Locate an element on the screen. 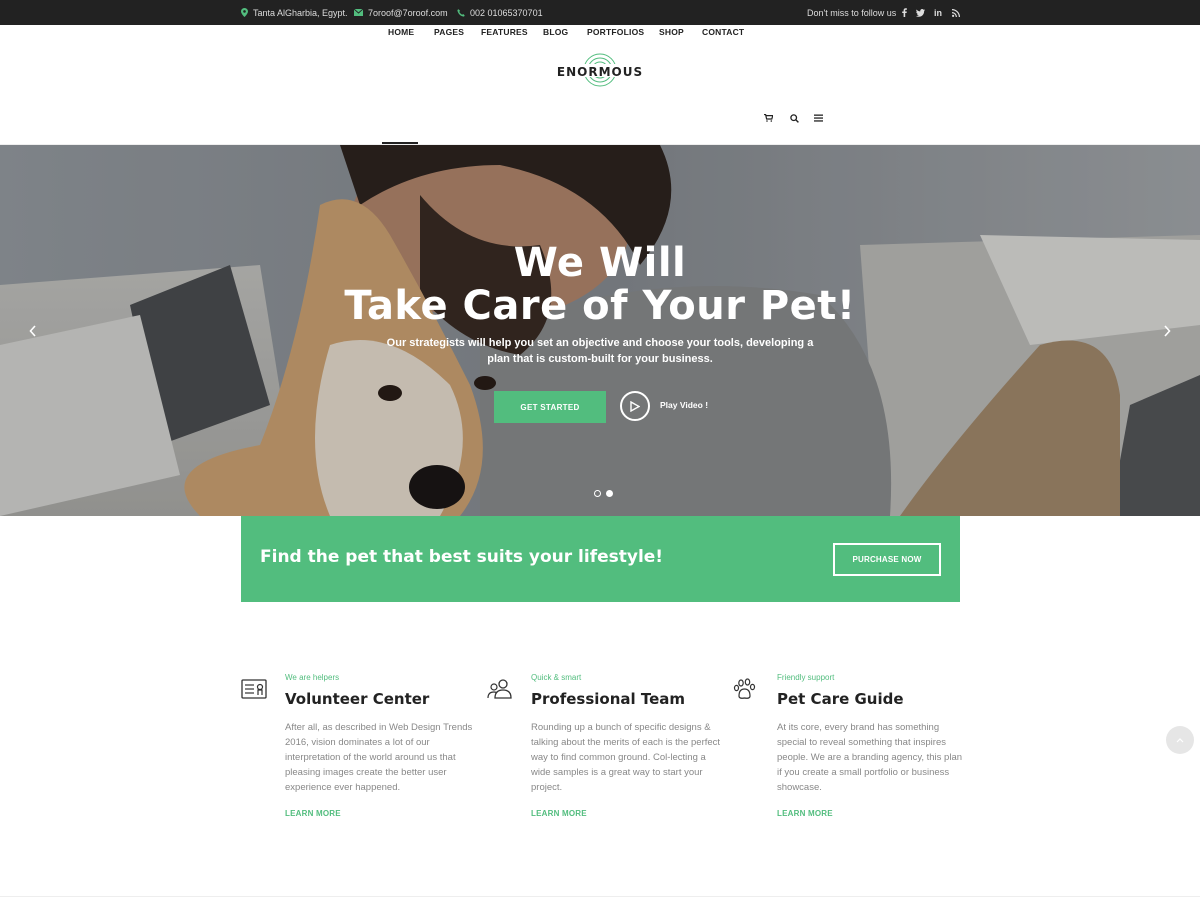 The image size is (1200, 900). follow-text: Don't miss to follow us is located at coordinates (852, 12).